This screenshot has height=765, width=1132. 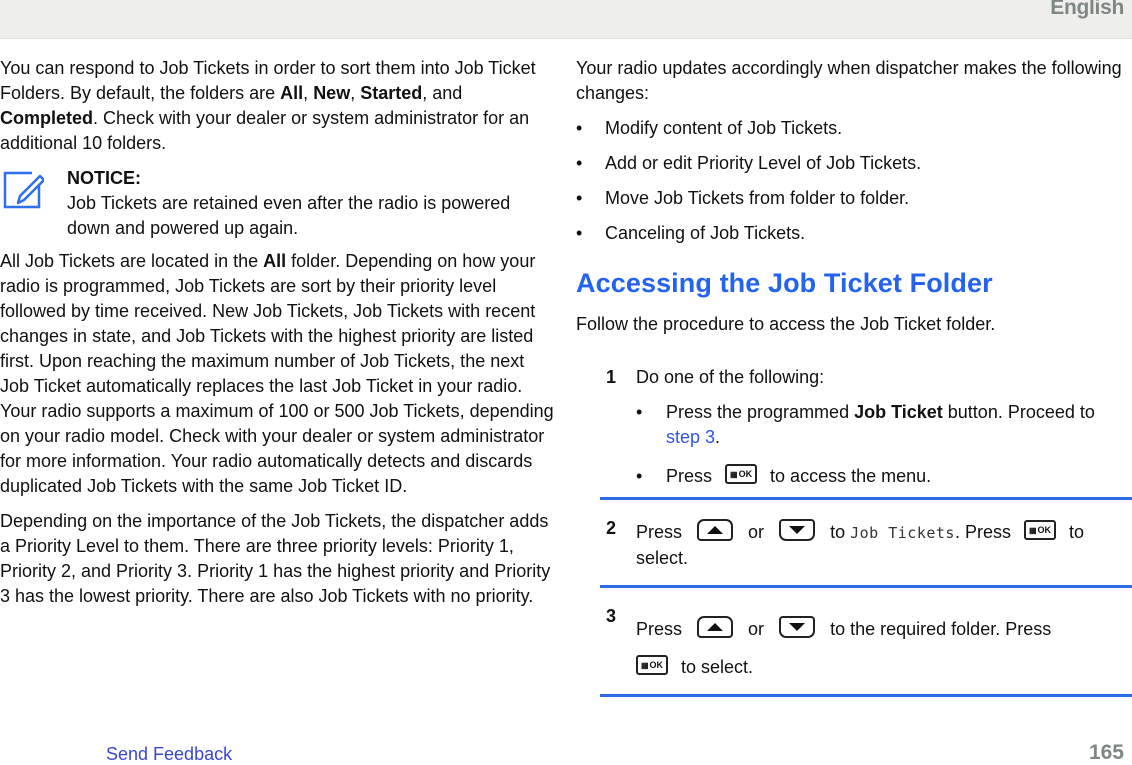 I want to click on section-heading: Accessing the Job Ticket Folder, so click(x=784, y=283).